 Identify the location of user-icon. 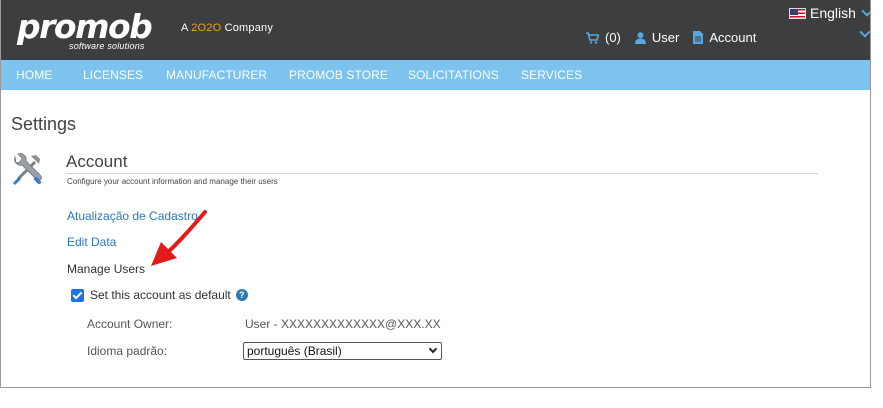
(640, 37).